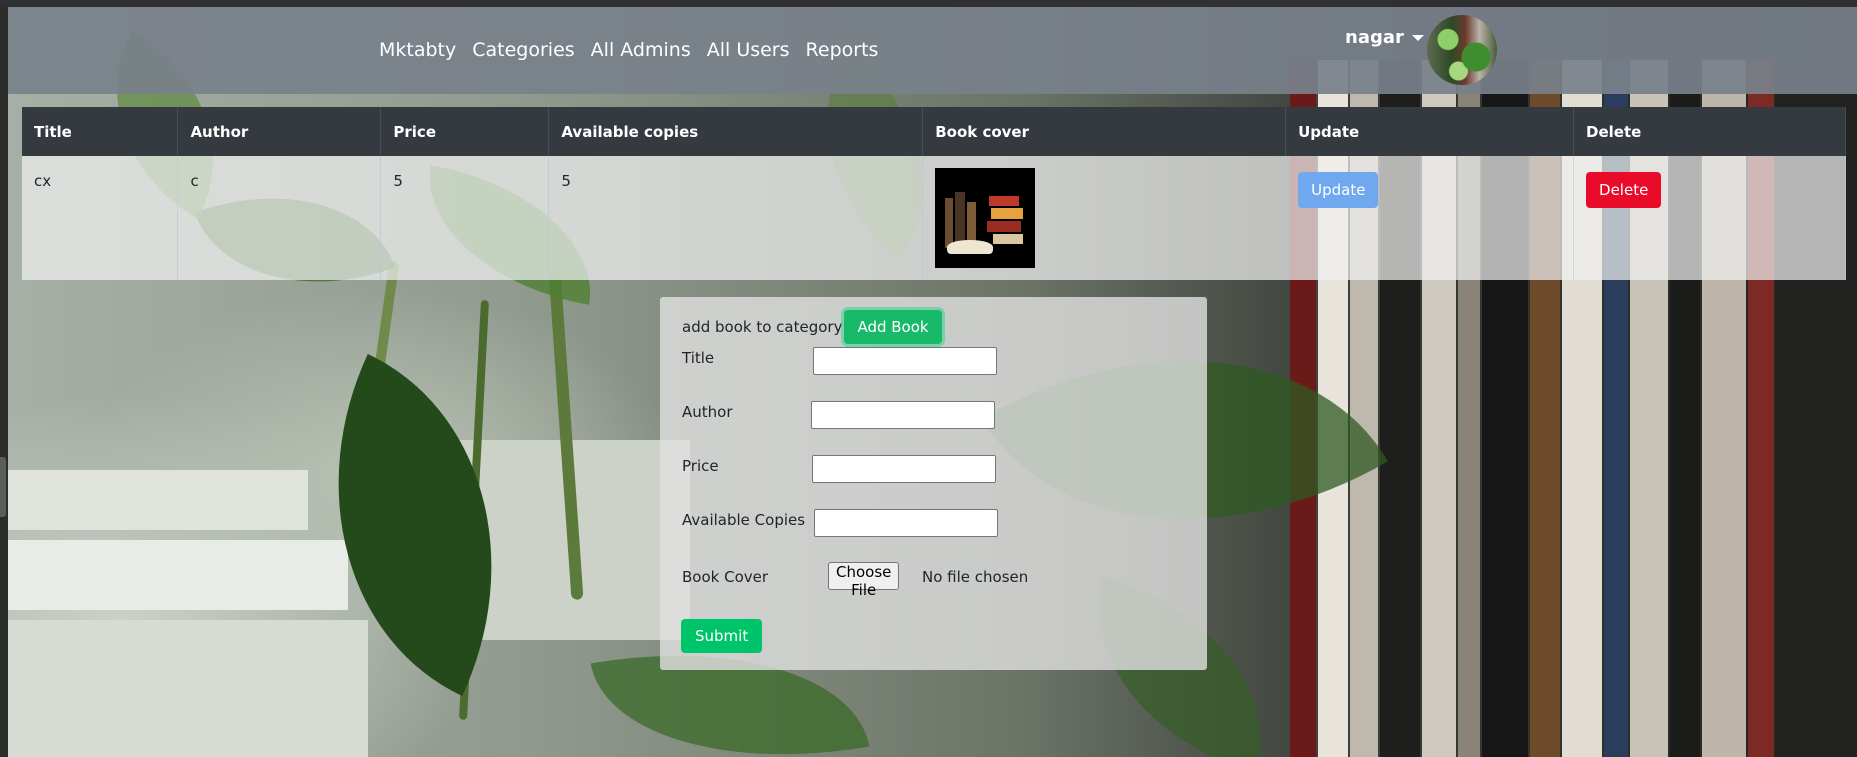 The height and width of the screenshot is (757, 1857). I want to click on header-book-cover: Book cover, so click(1104, 131).